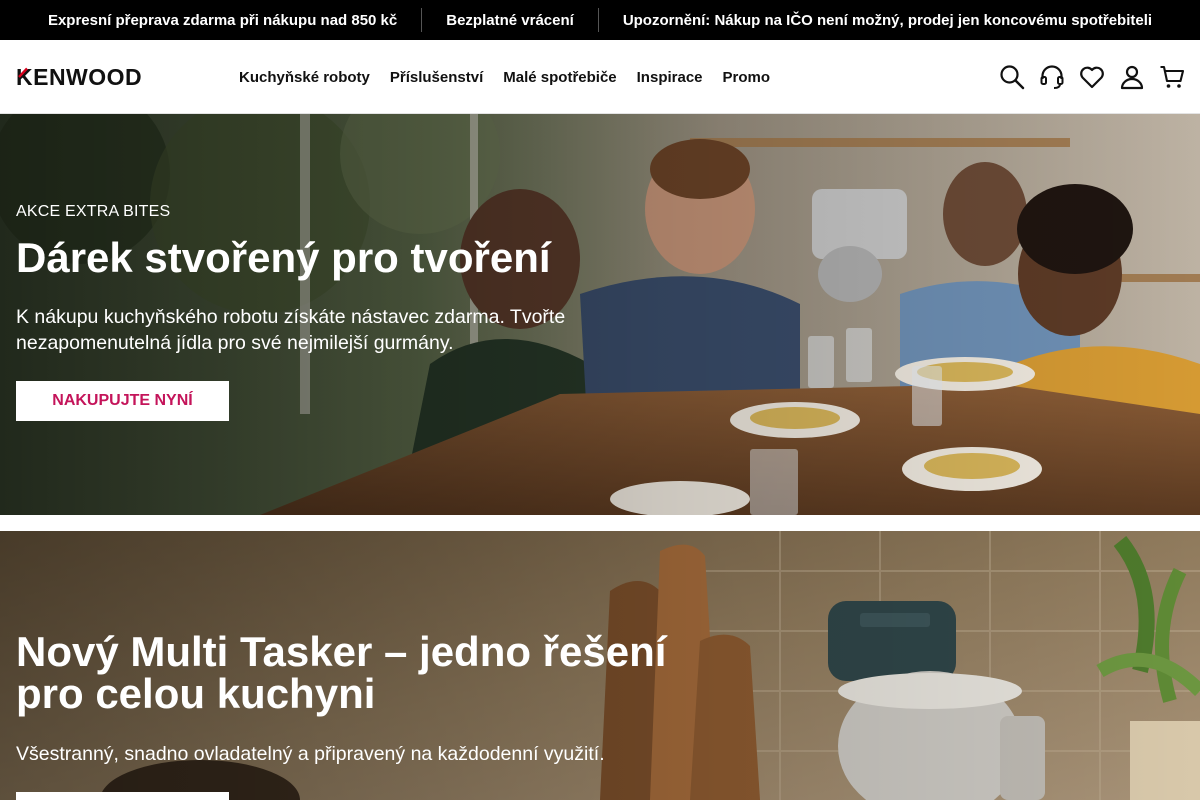 This screenshot has height=800, width=1200. What do you see at coordinates (122, 401) in the screenshot?
I see `shop-now-button: NAKUPUJTE NYNÍ` at bounding box center [122, 401].